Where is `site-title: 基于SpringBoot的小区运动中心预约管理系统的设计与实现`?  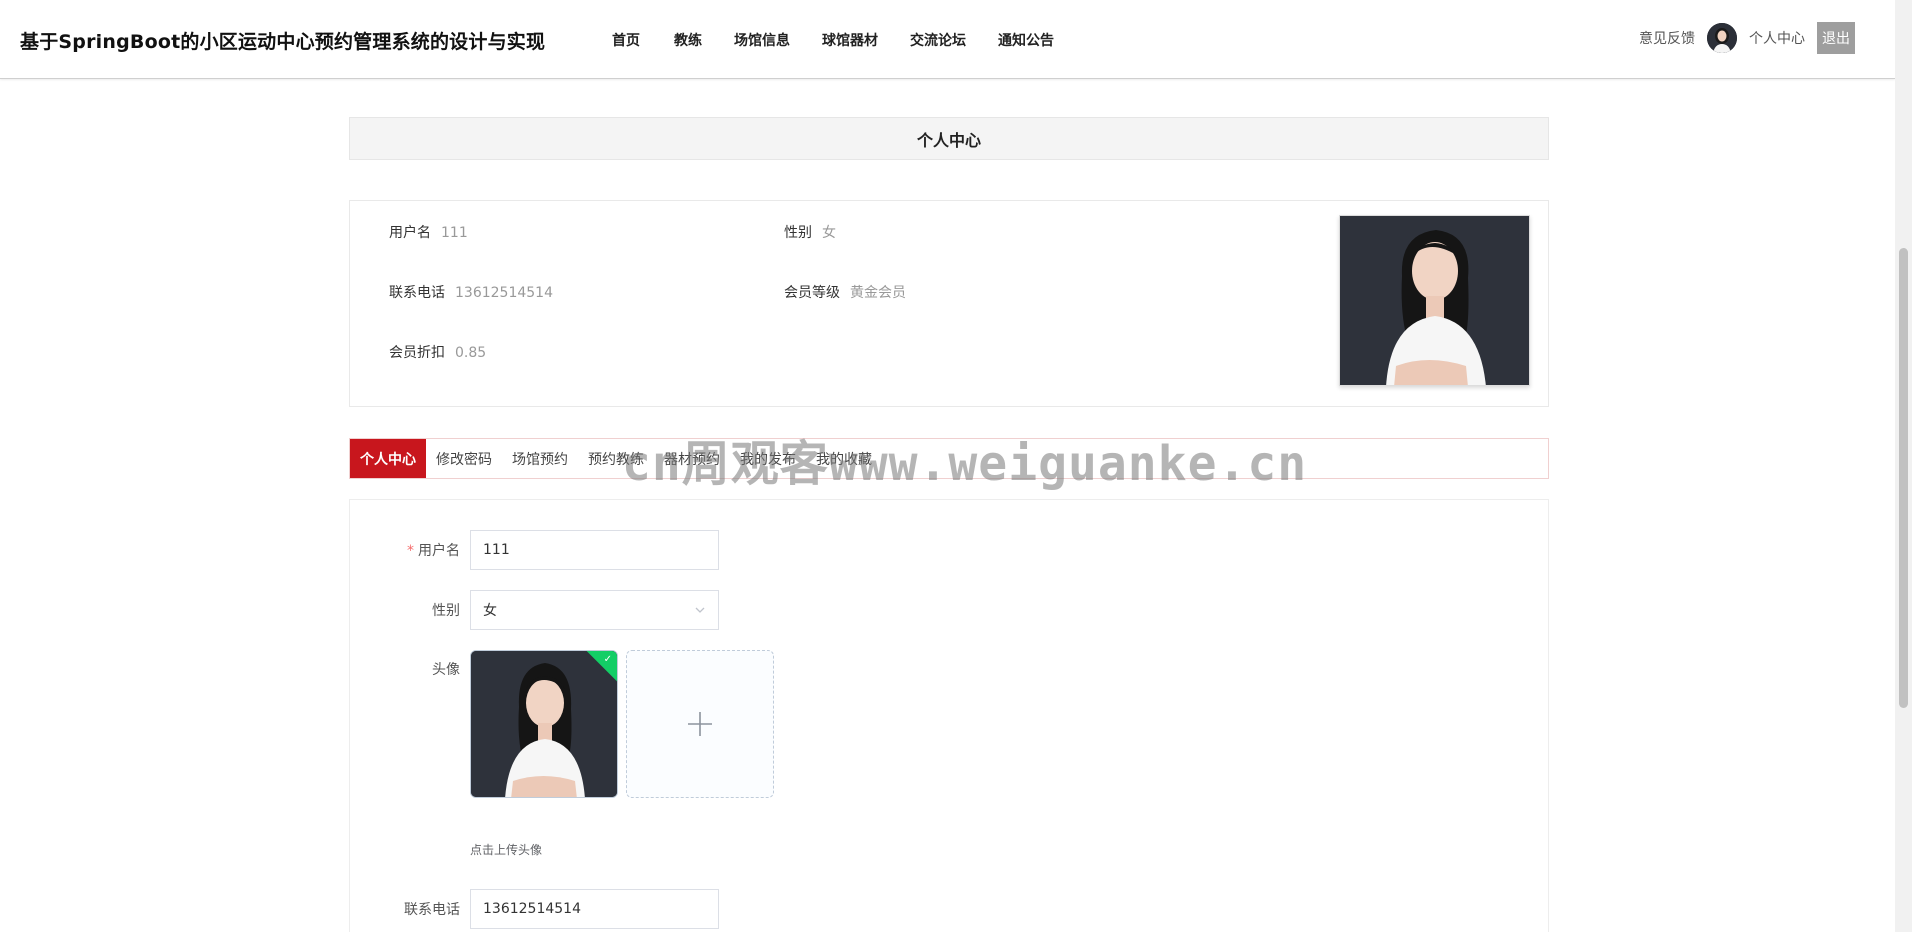 site-title: 基于SpringBoot的小区运动中心预约管理系统的设计与实现 is located at coordinates (283, 42).